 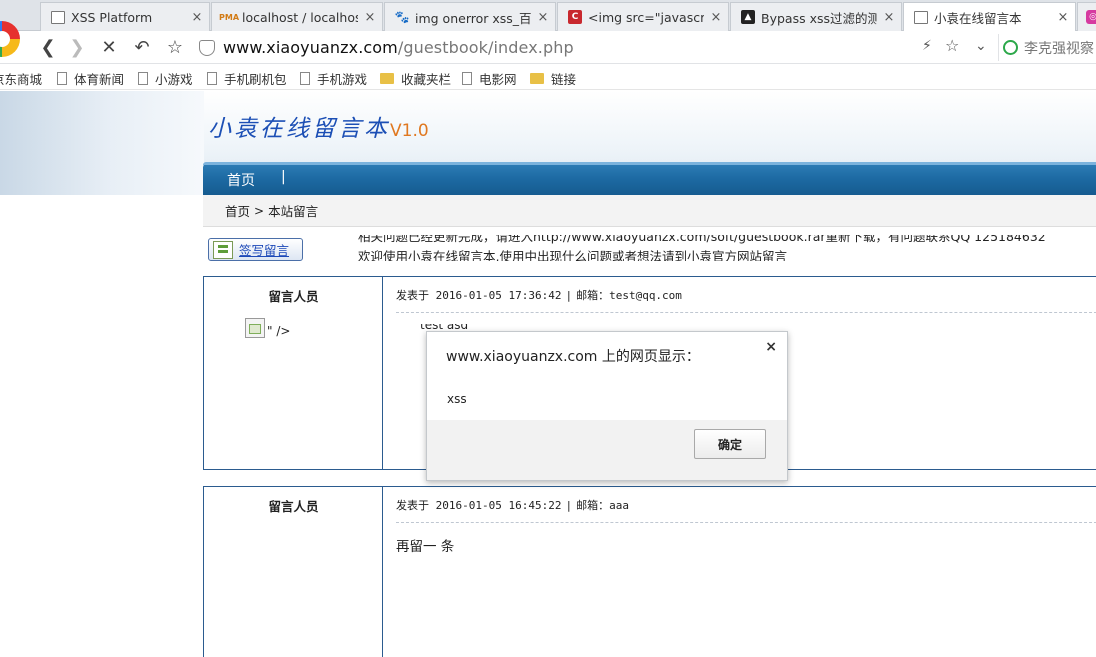 I want to click on red-c-icon: C, so click(x=575, y=17).